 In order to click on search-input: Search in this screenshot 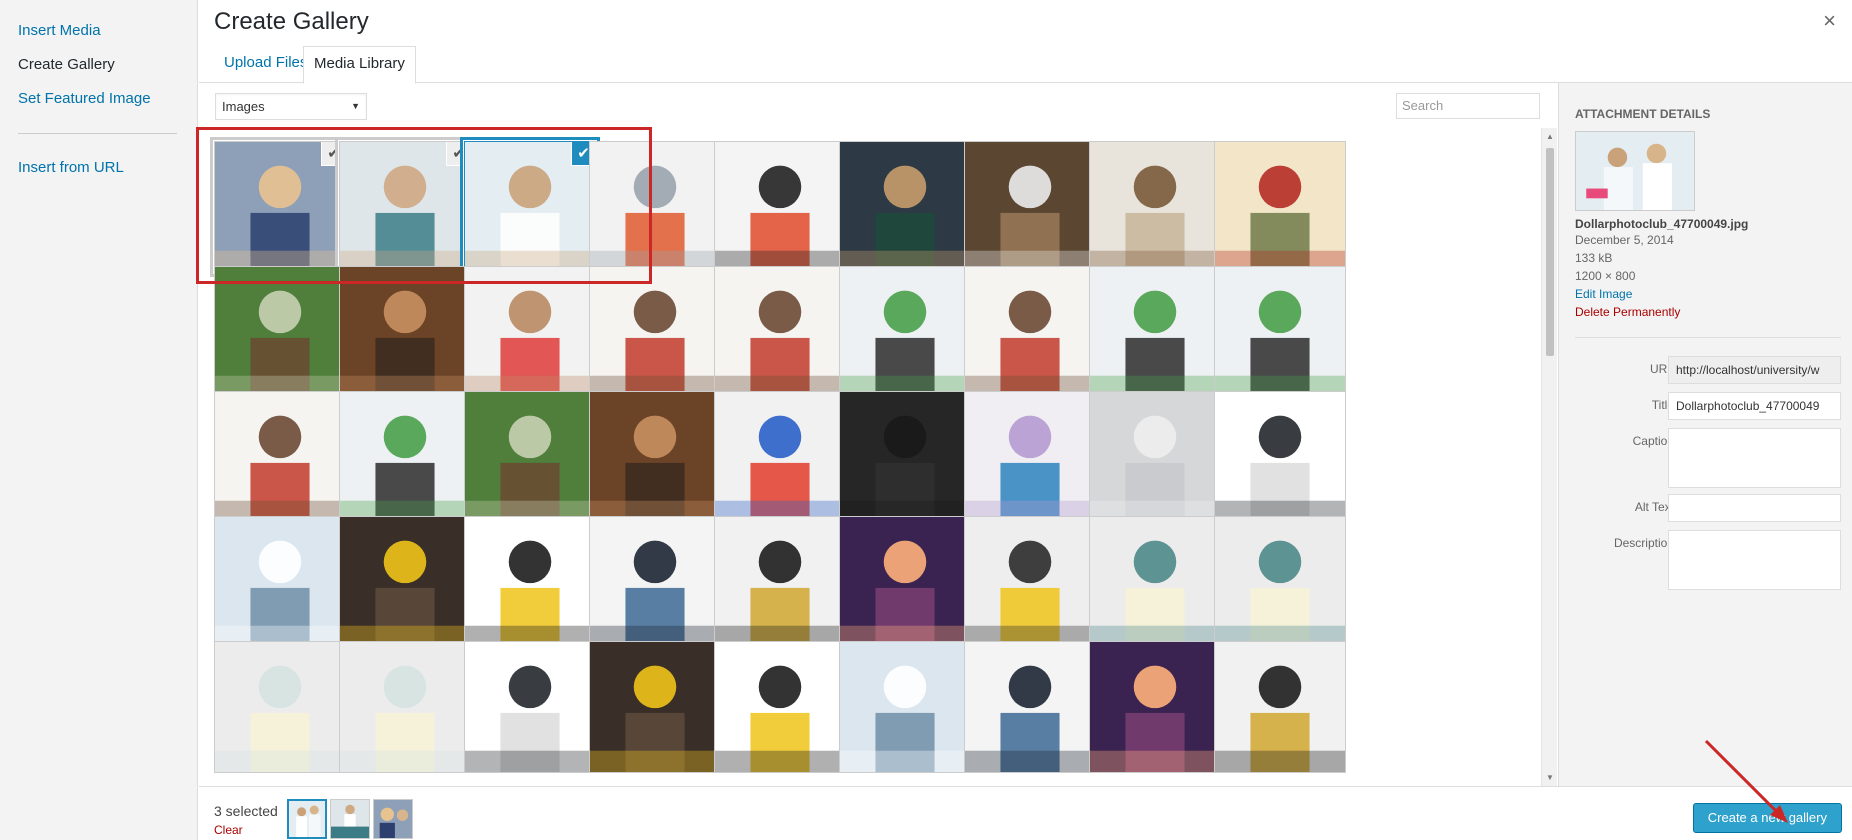, I will do `click(1468, 106)`.